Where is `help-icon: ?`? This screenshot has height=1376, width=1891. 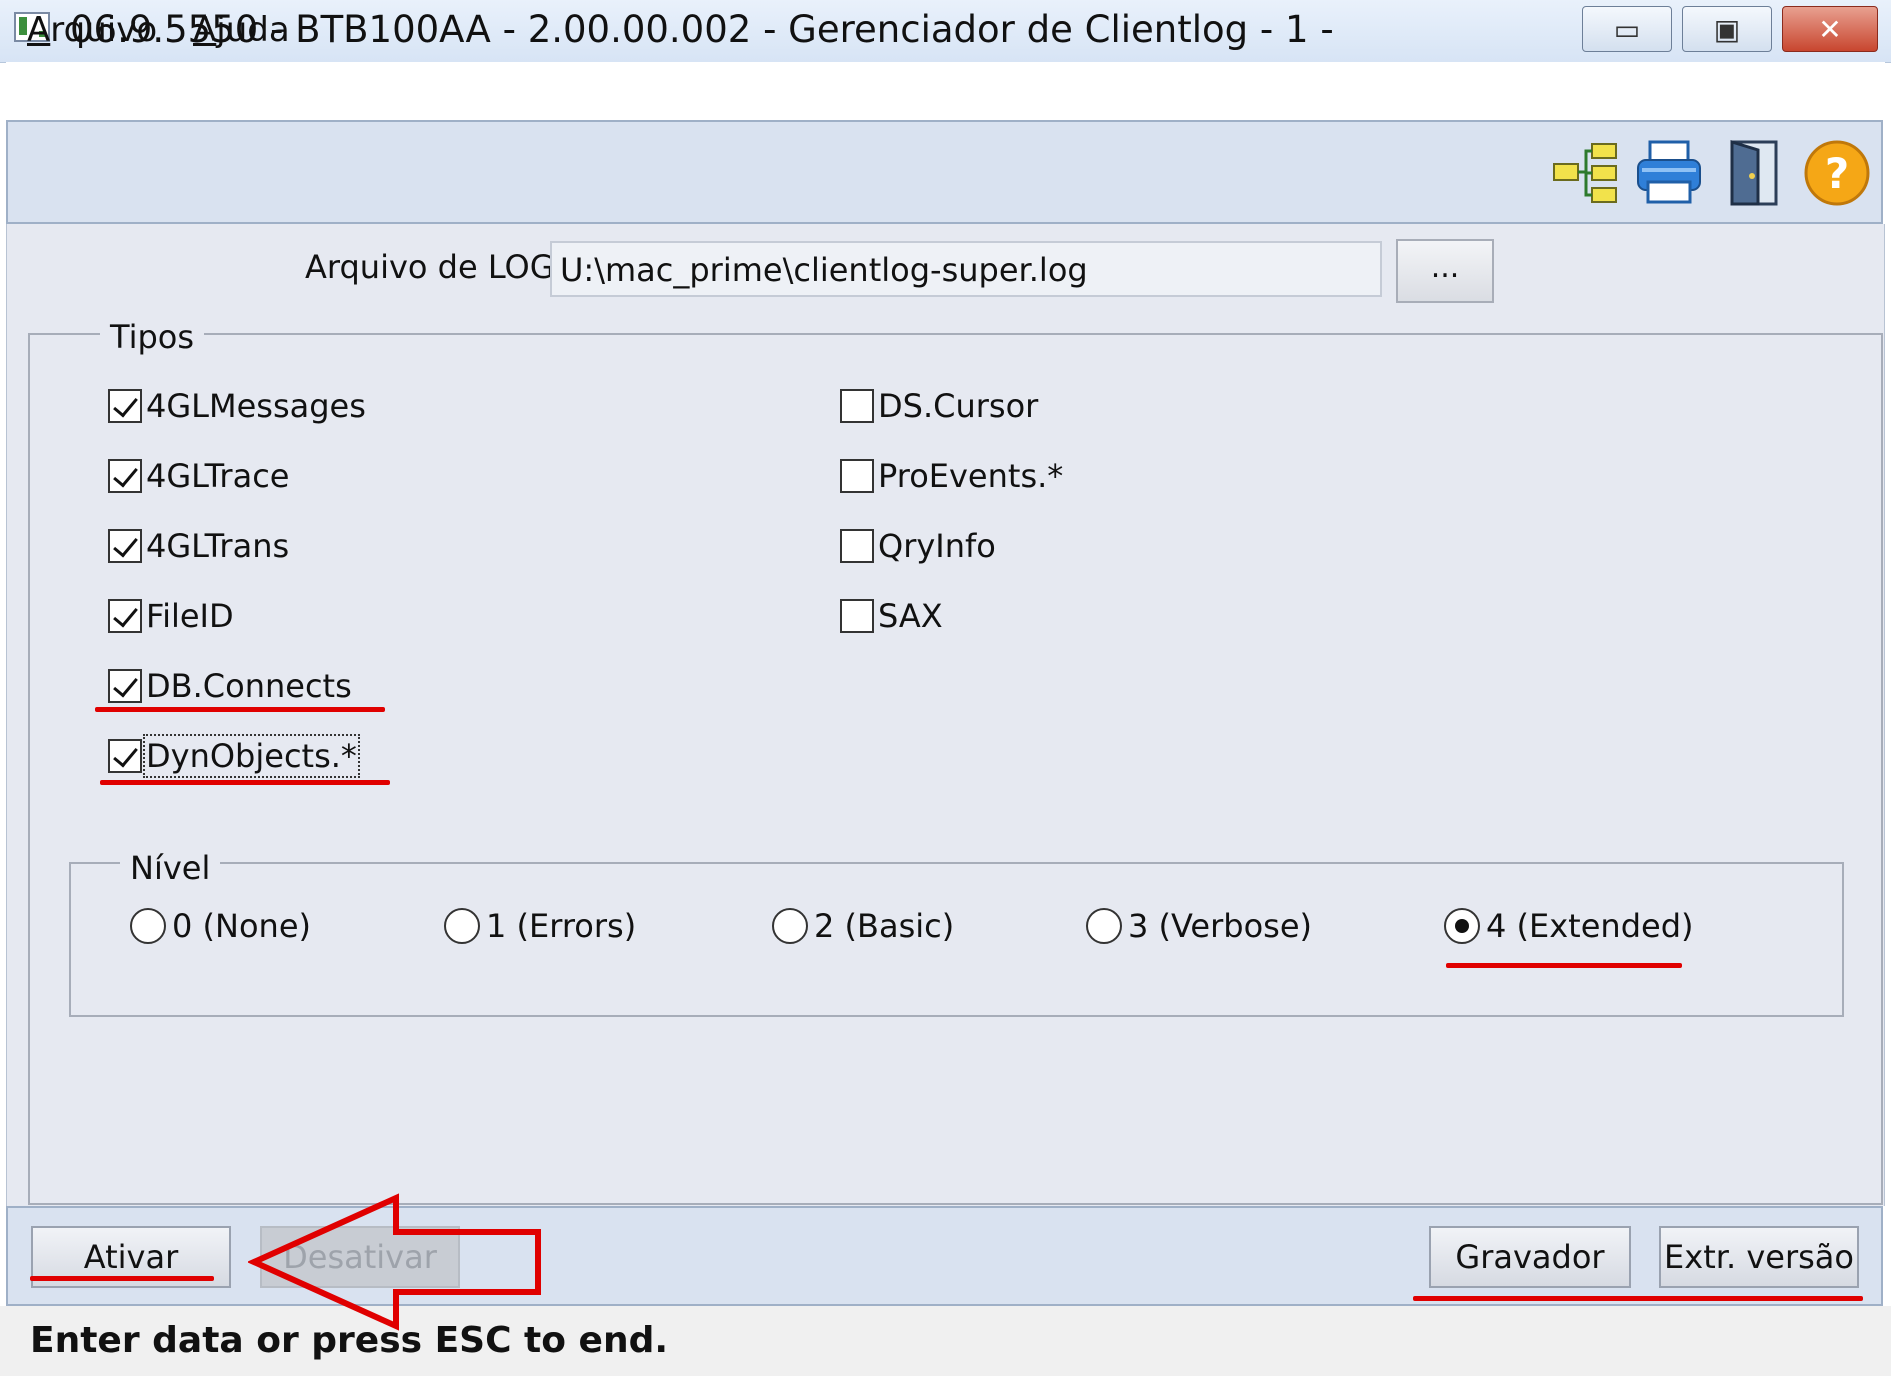
help-icon: ? is located at coordinates (1837, 173).